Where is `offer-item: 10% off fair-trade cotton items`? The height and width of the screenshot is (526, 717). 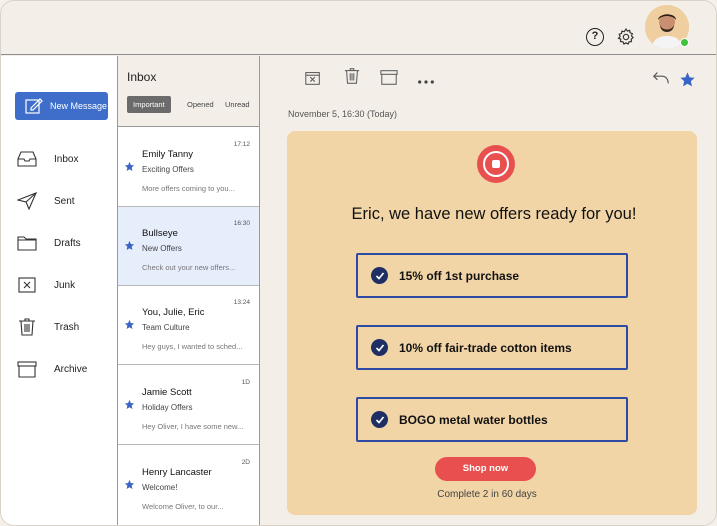
offer-item: 10% off fair-trade cotton items is located at coordinates (492, 347).